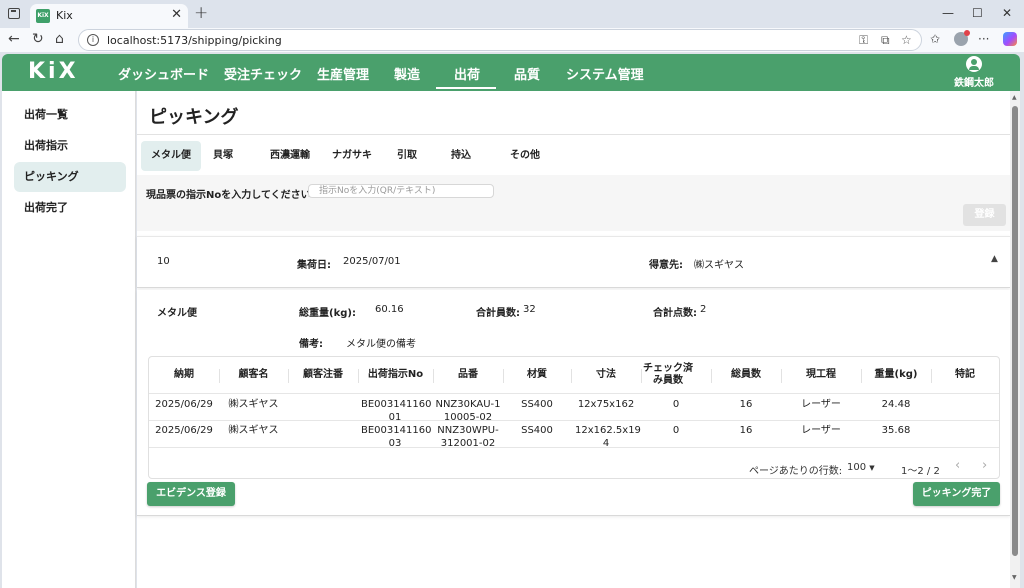  Describe the element at coordinates (253, 430) in the screenshot. I see `cell-customer: ㈱スギヤス` at that location.